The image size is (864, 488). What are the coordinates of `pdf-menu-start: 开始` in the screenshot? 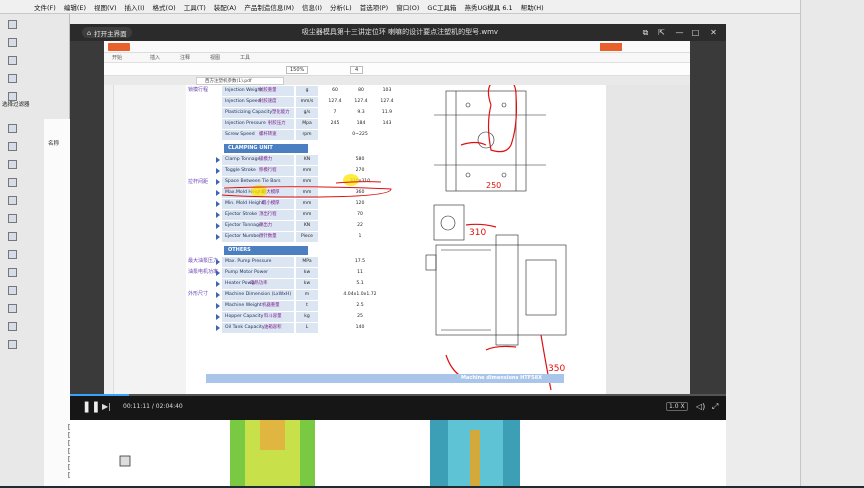 It's located at (117, 57).